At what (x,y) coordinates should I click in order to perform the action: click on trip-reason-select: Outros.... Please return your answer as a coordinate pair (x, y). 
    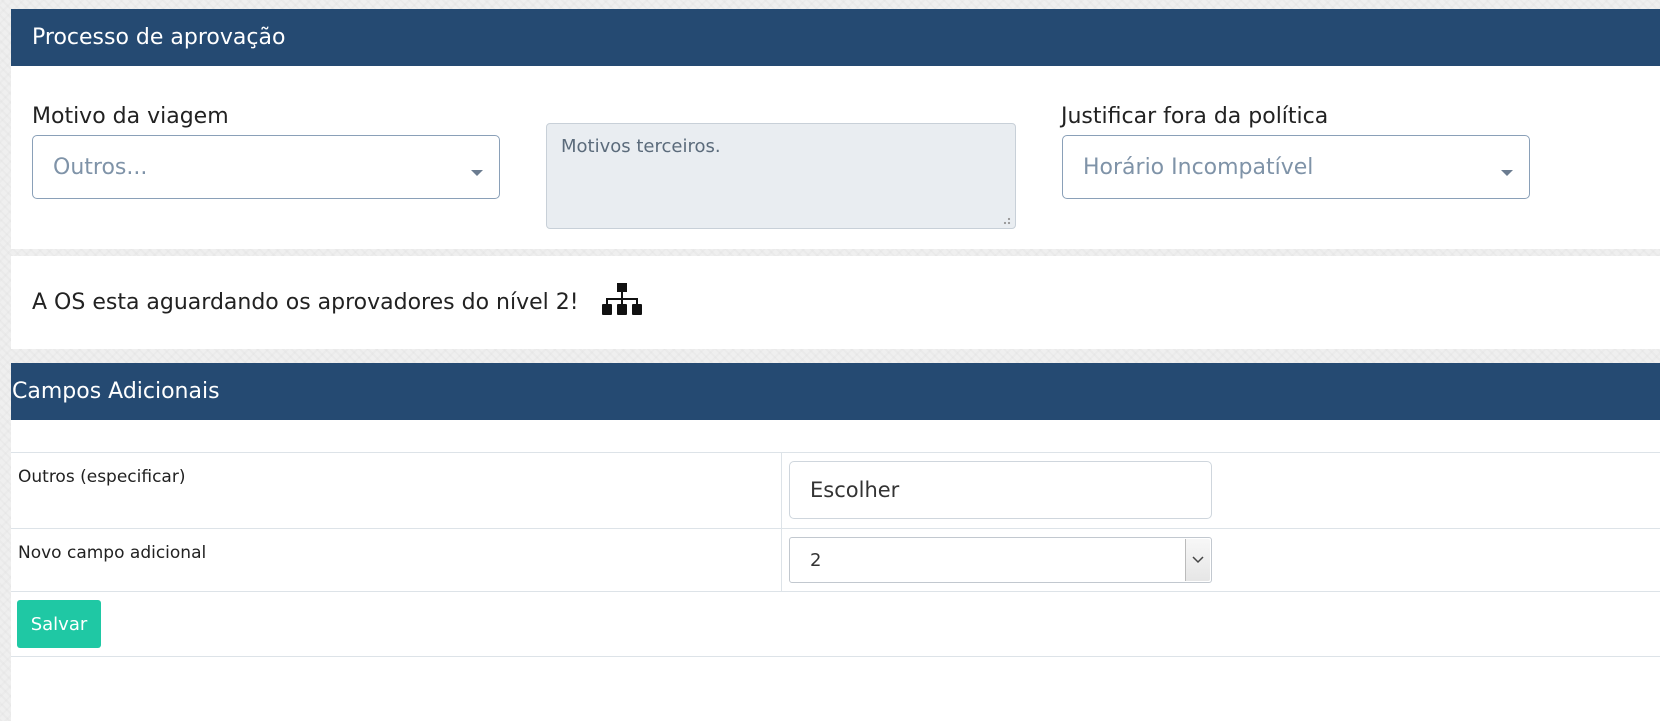
    Looking at the image, I should click on (266, 167).